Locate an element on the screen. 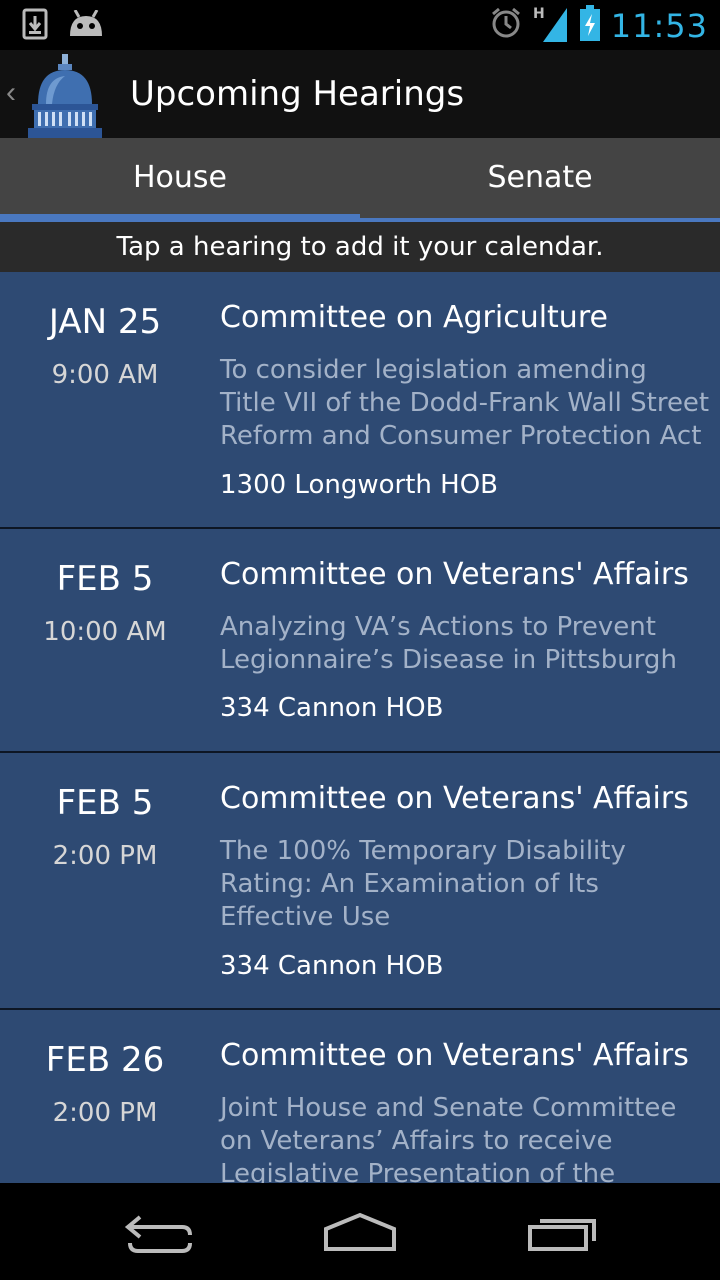  tab-house-indicator is located at coordinates (180, 218).